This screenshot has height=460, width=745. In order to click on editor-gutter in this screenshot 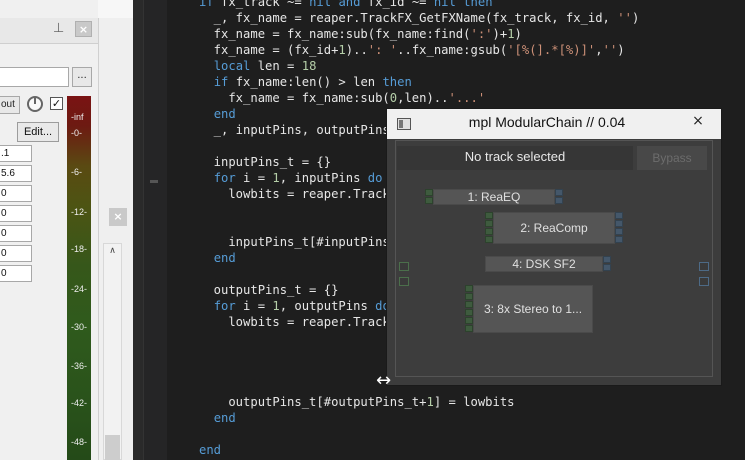, I will do `click(155, 230)`.